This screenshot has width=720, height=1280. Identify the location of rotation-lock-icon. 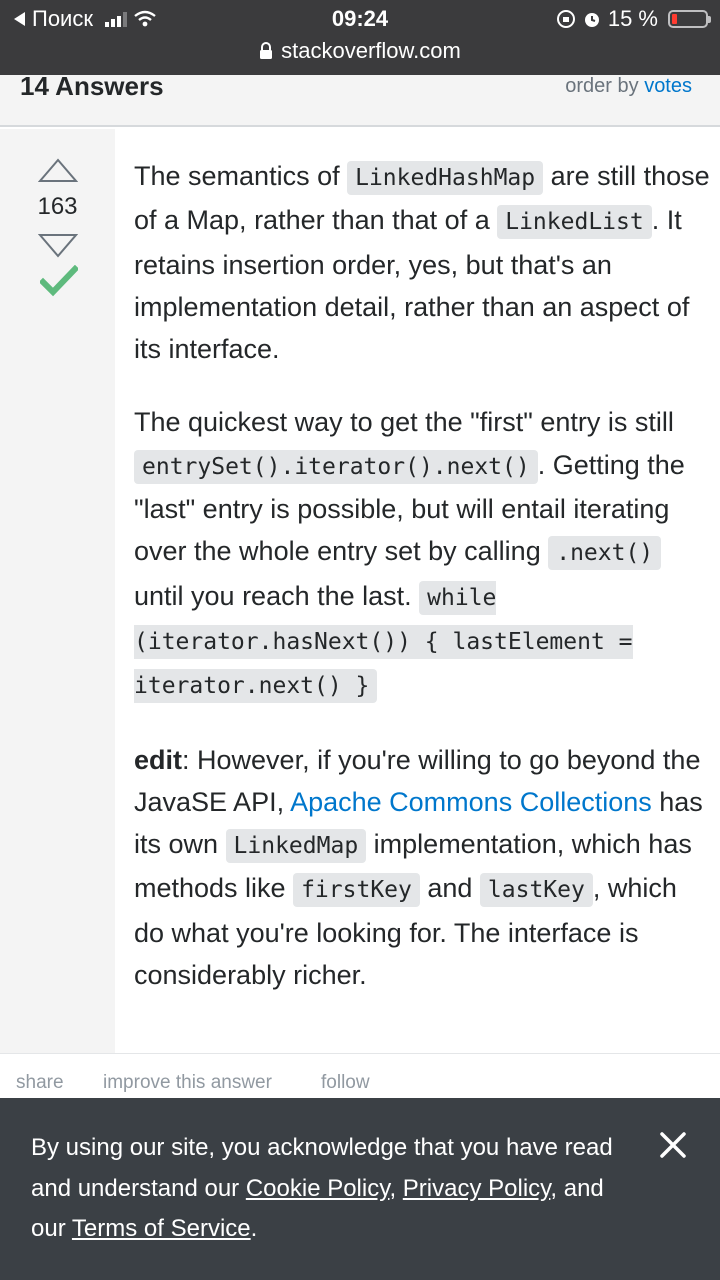
(565, 19).